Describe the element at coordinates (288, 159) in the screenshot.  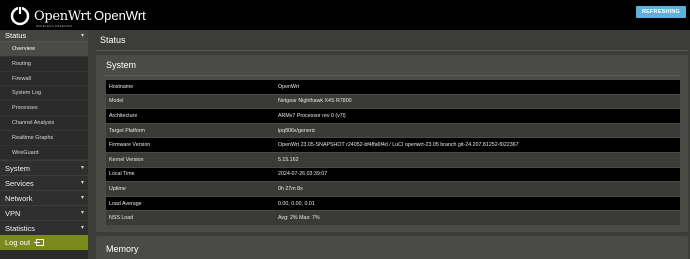
I see `row-value: 5.15.162` at that location.